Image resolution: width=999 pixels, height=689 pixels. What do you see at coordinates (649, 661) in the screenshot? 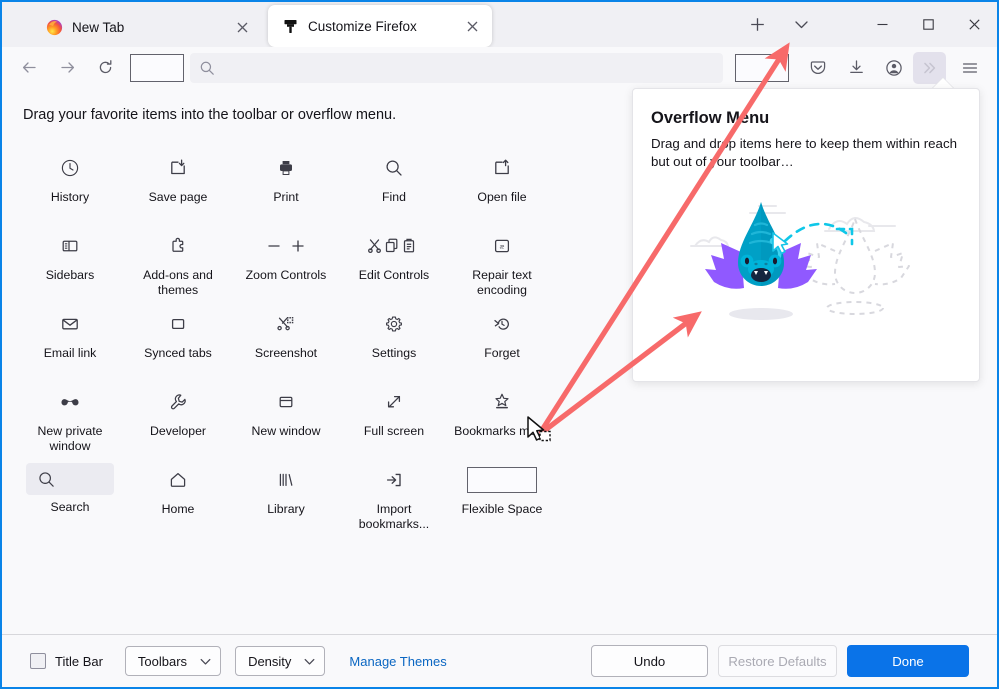
I see `undo-button: Undo` at bounding box center [649, 661].